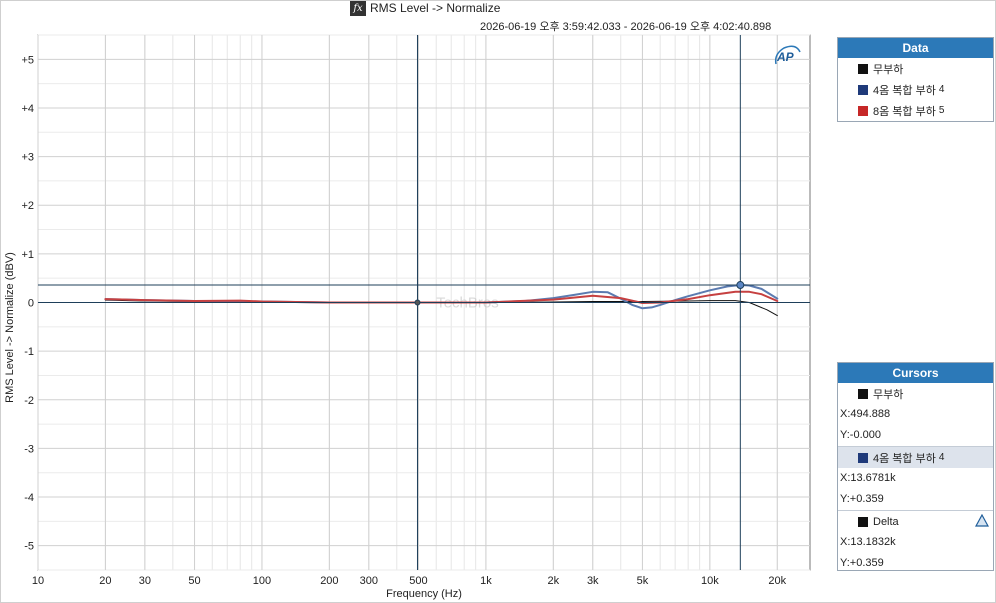  What do you see at coordinates (593, 581) in the screenshot?
I see `x-tick-label: 3k` at bounding box center [593, 581].